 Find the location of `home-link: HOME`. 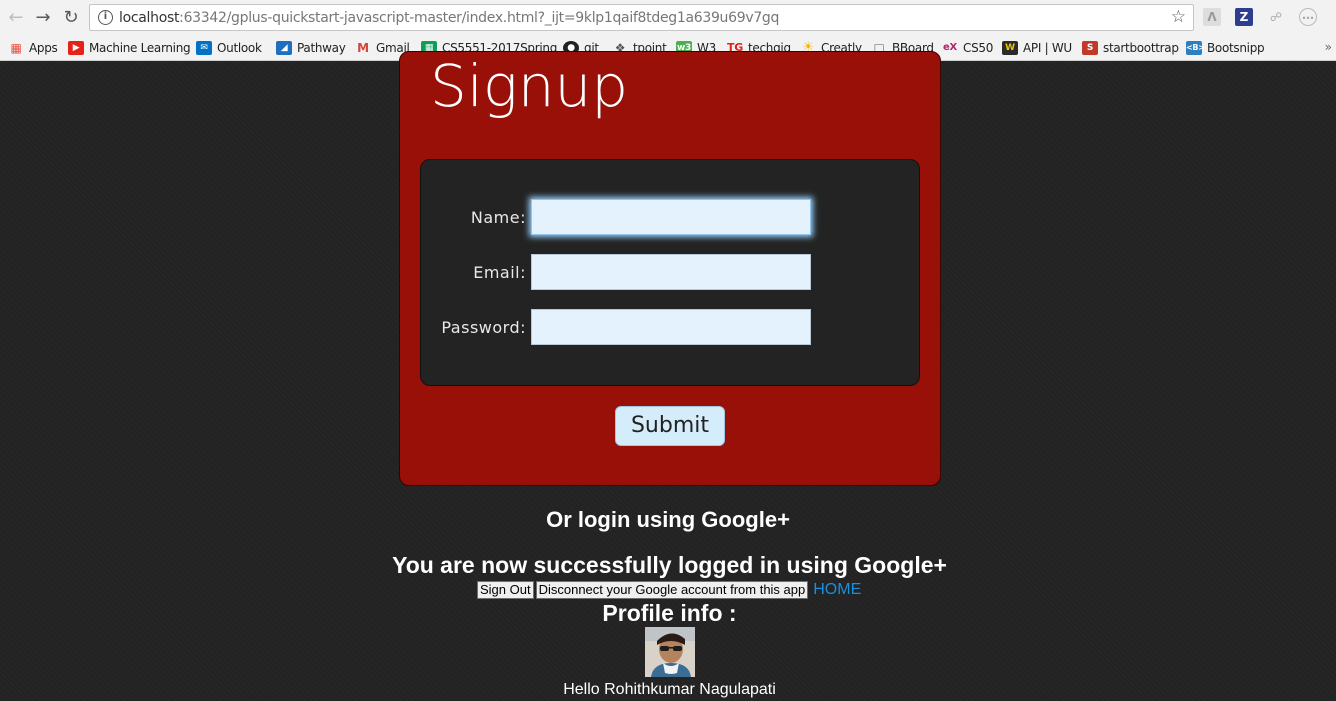

home-link: HOME is located at coordinates (837, 590).